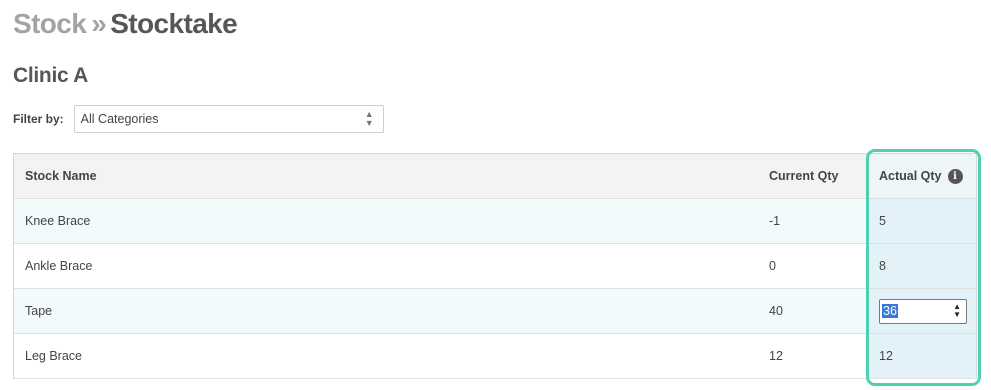  Describe the element at coordinates (922, 221) in the screenshot. I see `actual-qty-cell: 5` at that location.